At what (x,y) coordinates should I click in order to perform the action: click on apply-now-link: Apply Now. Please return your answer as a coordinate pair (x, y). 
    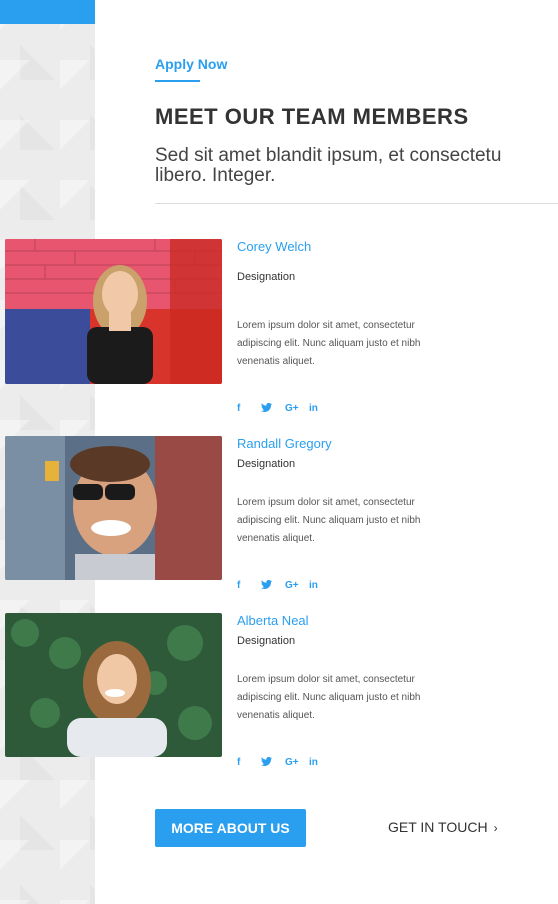
    Looking at the image, I should click on (191, 64).